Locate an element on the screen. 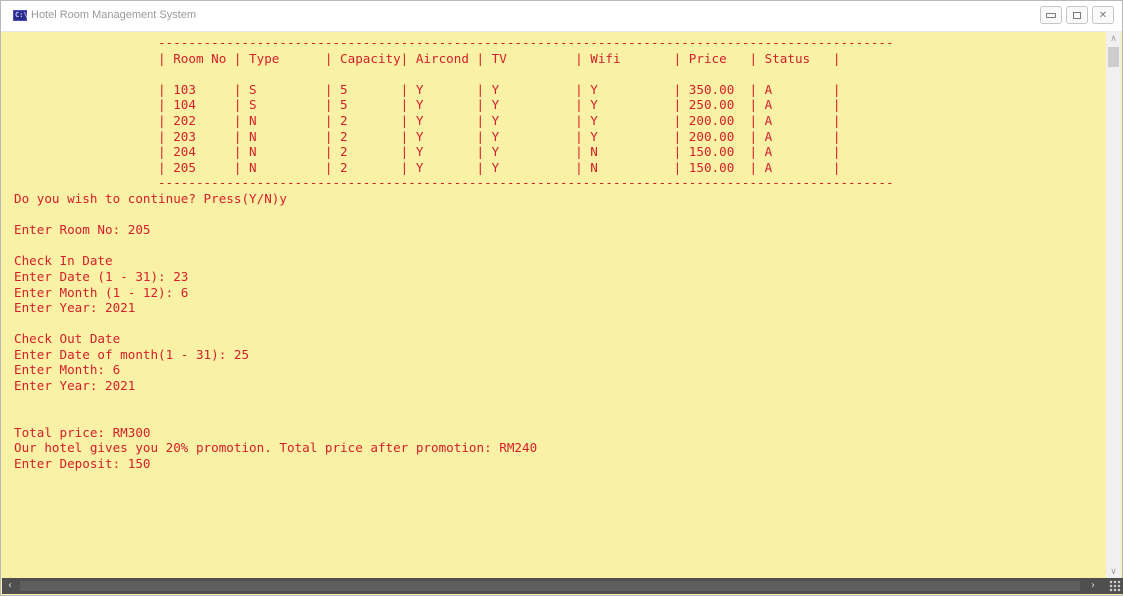 This screenshot has width=1123, height=596. close-button: ✕ is located at coordinates (1103, 15).